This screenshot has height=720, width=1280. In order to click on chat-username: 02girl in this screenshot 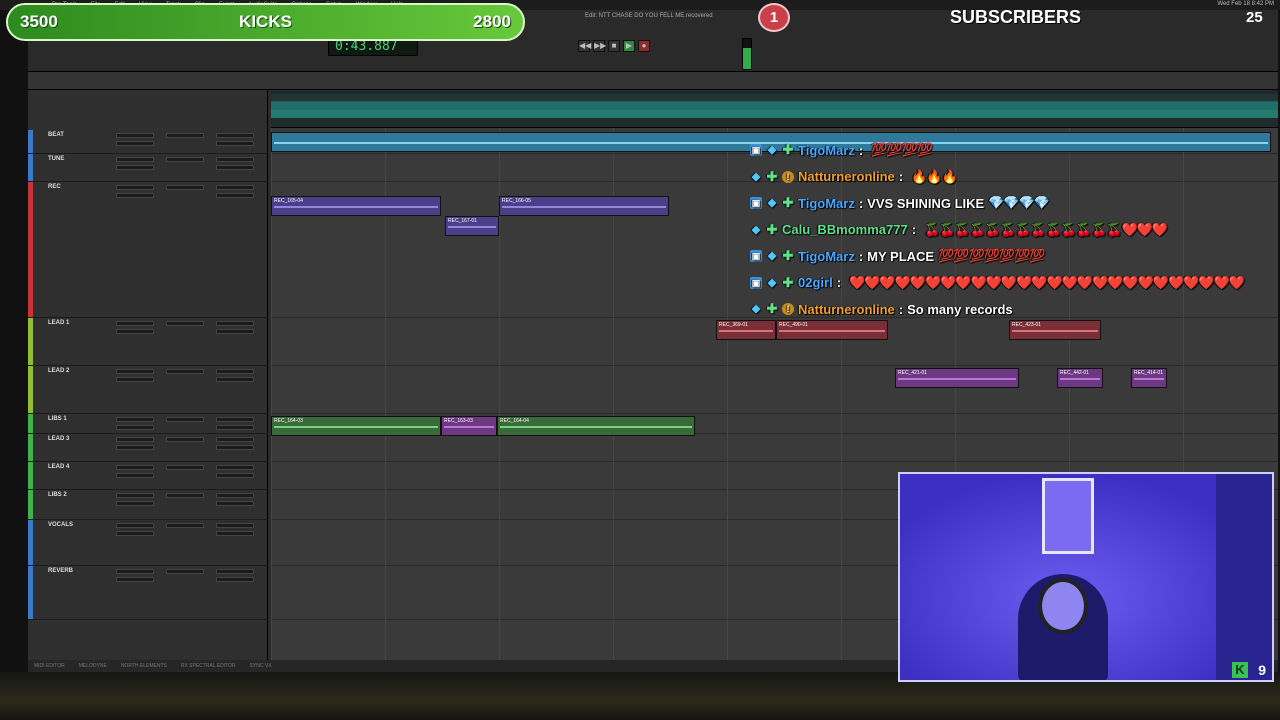, I will do `click(815, 282)`.